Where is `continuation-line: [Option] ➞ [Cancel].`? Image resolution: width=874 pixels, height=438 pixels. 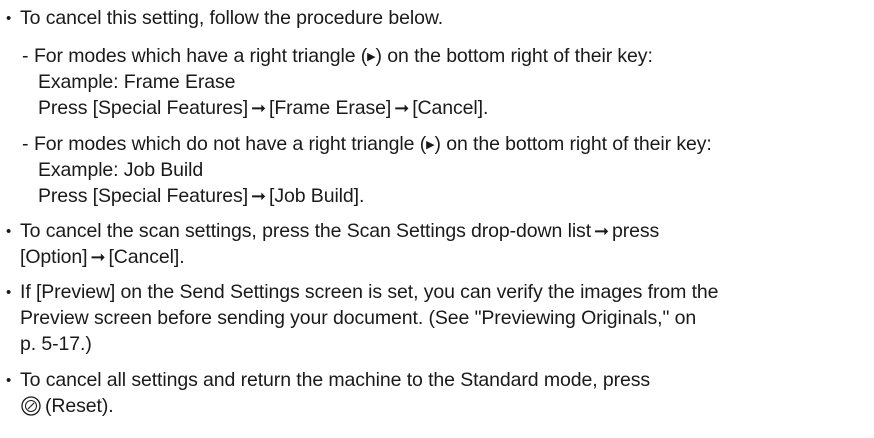 continuation-line: [Option] ➞ [Cancel]. is located at coordinates (102, 257).